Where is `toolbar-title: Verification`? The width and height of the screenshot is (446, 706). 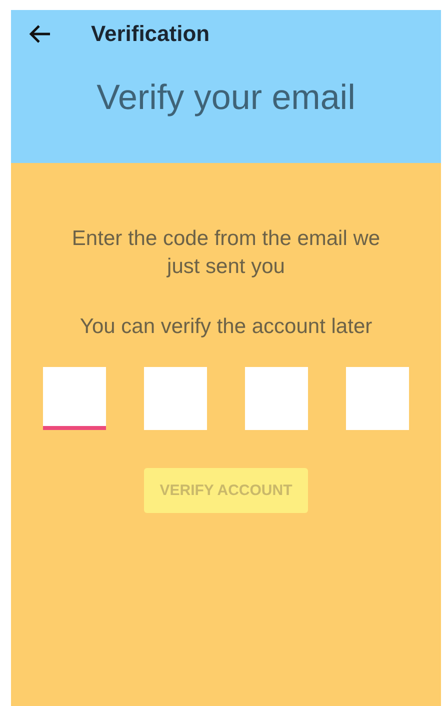
toolbar-title: Verification is located at coordinates (150, 34).